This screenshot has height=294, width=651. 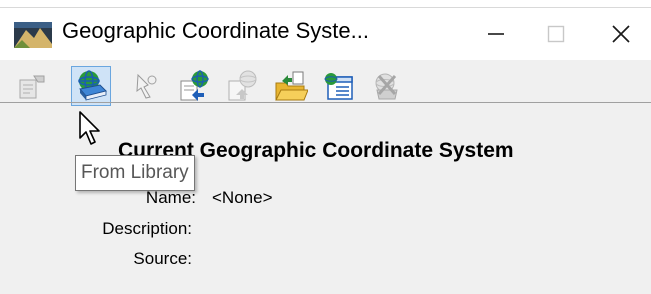 I want to click on minimize-icon, so click(x=496, y=34).